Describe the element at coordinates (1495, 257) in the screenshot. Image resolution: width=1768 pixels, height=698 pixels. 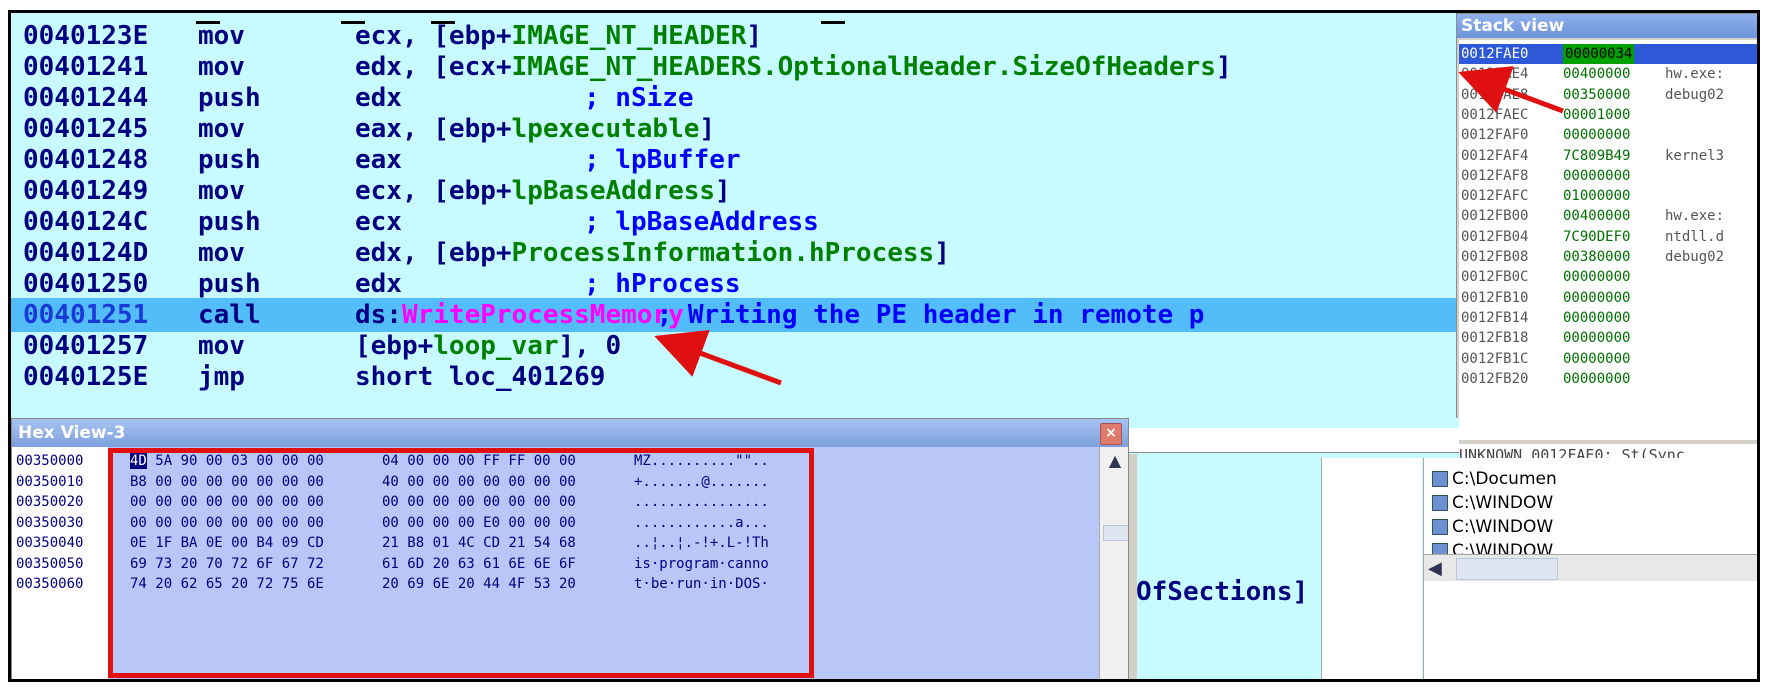
I see `stack-address: 0012FB08` at that location.